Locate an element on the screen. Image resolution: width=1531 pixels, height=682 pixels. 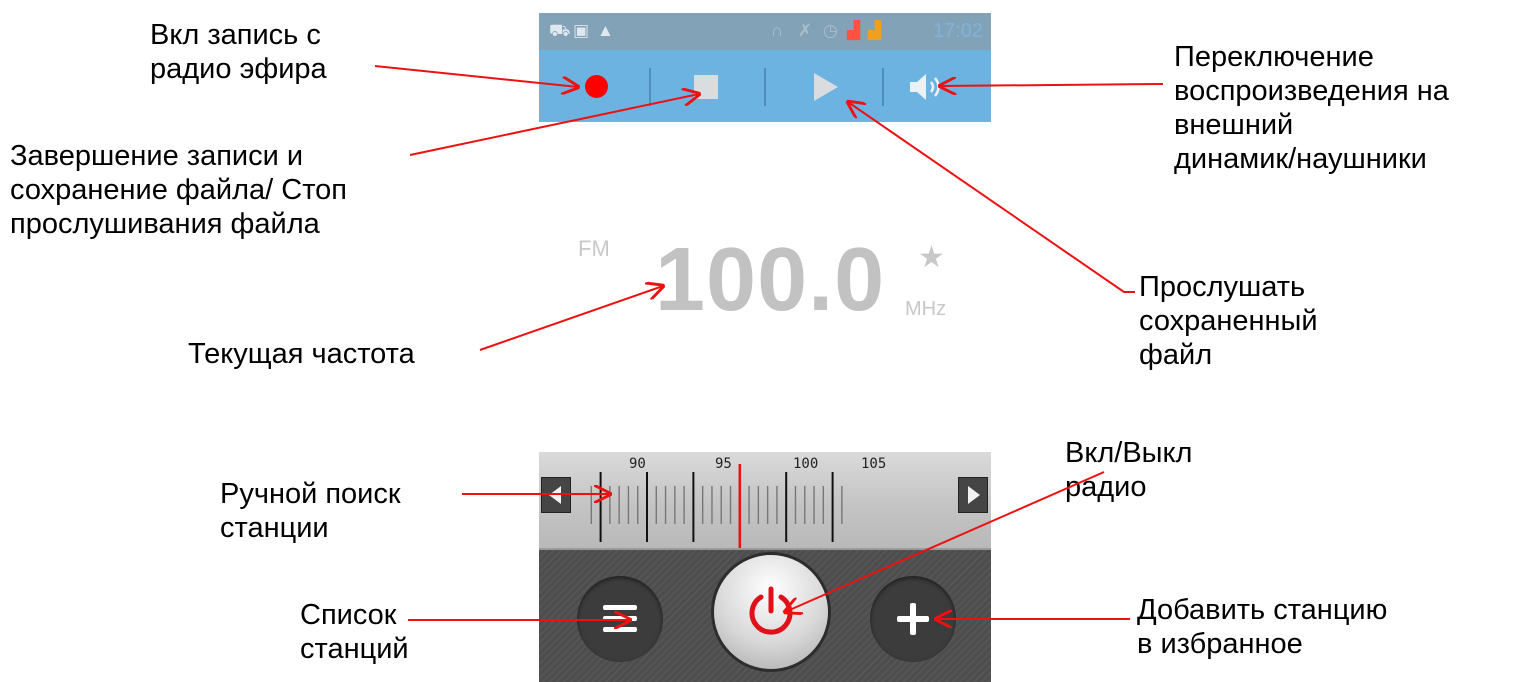
mute-icon: ✗ is located at coordinates (805, 30).